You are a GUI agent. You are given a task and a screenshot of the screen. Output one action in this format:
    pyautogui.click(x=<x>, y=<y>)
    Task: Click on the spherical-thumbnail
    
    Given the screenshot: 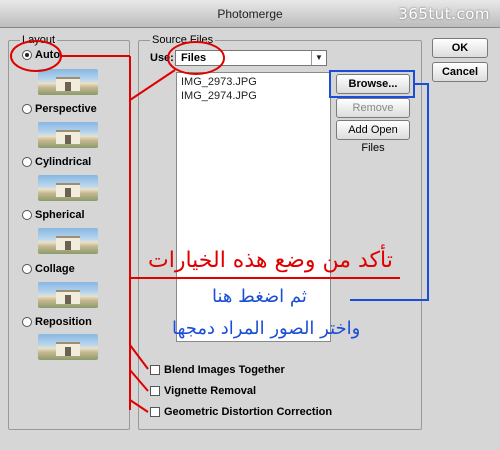 What is the action you would take?
    pyautogui.click(x=68, y=241)
    